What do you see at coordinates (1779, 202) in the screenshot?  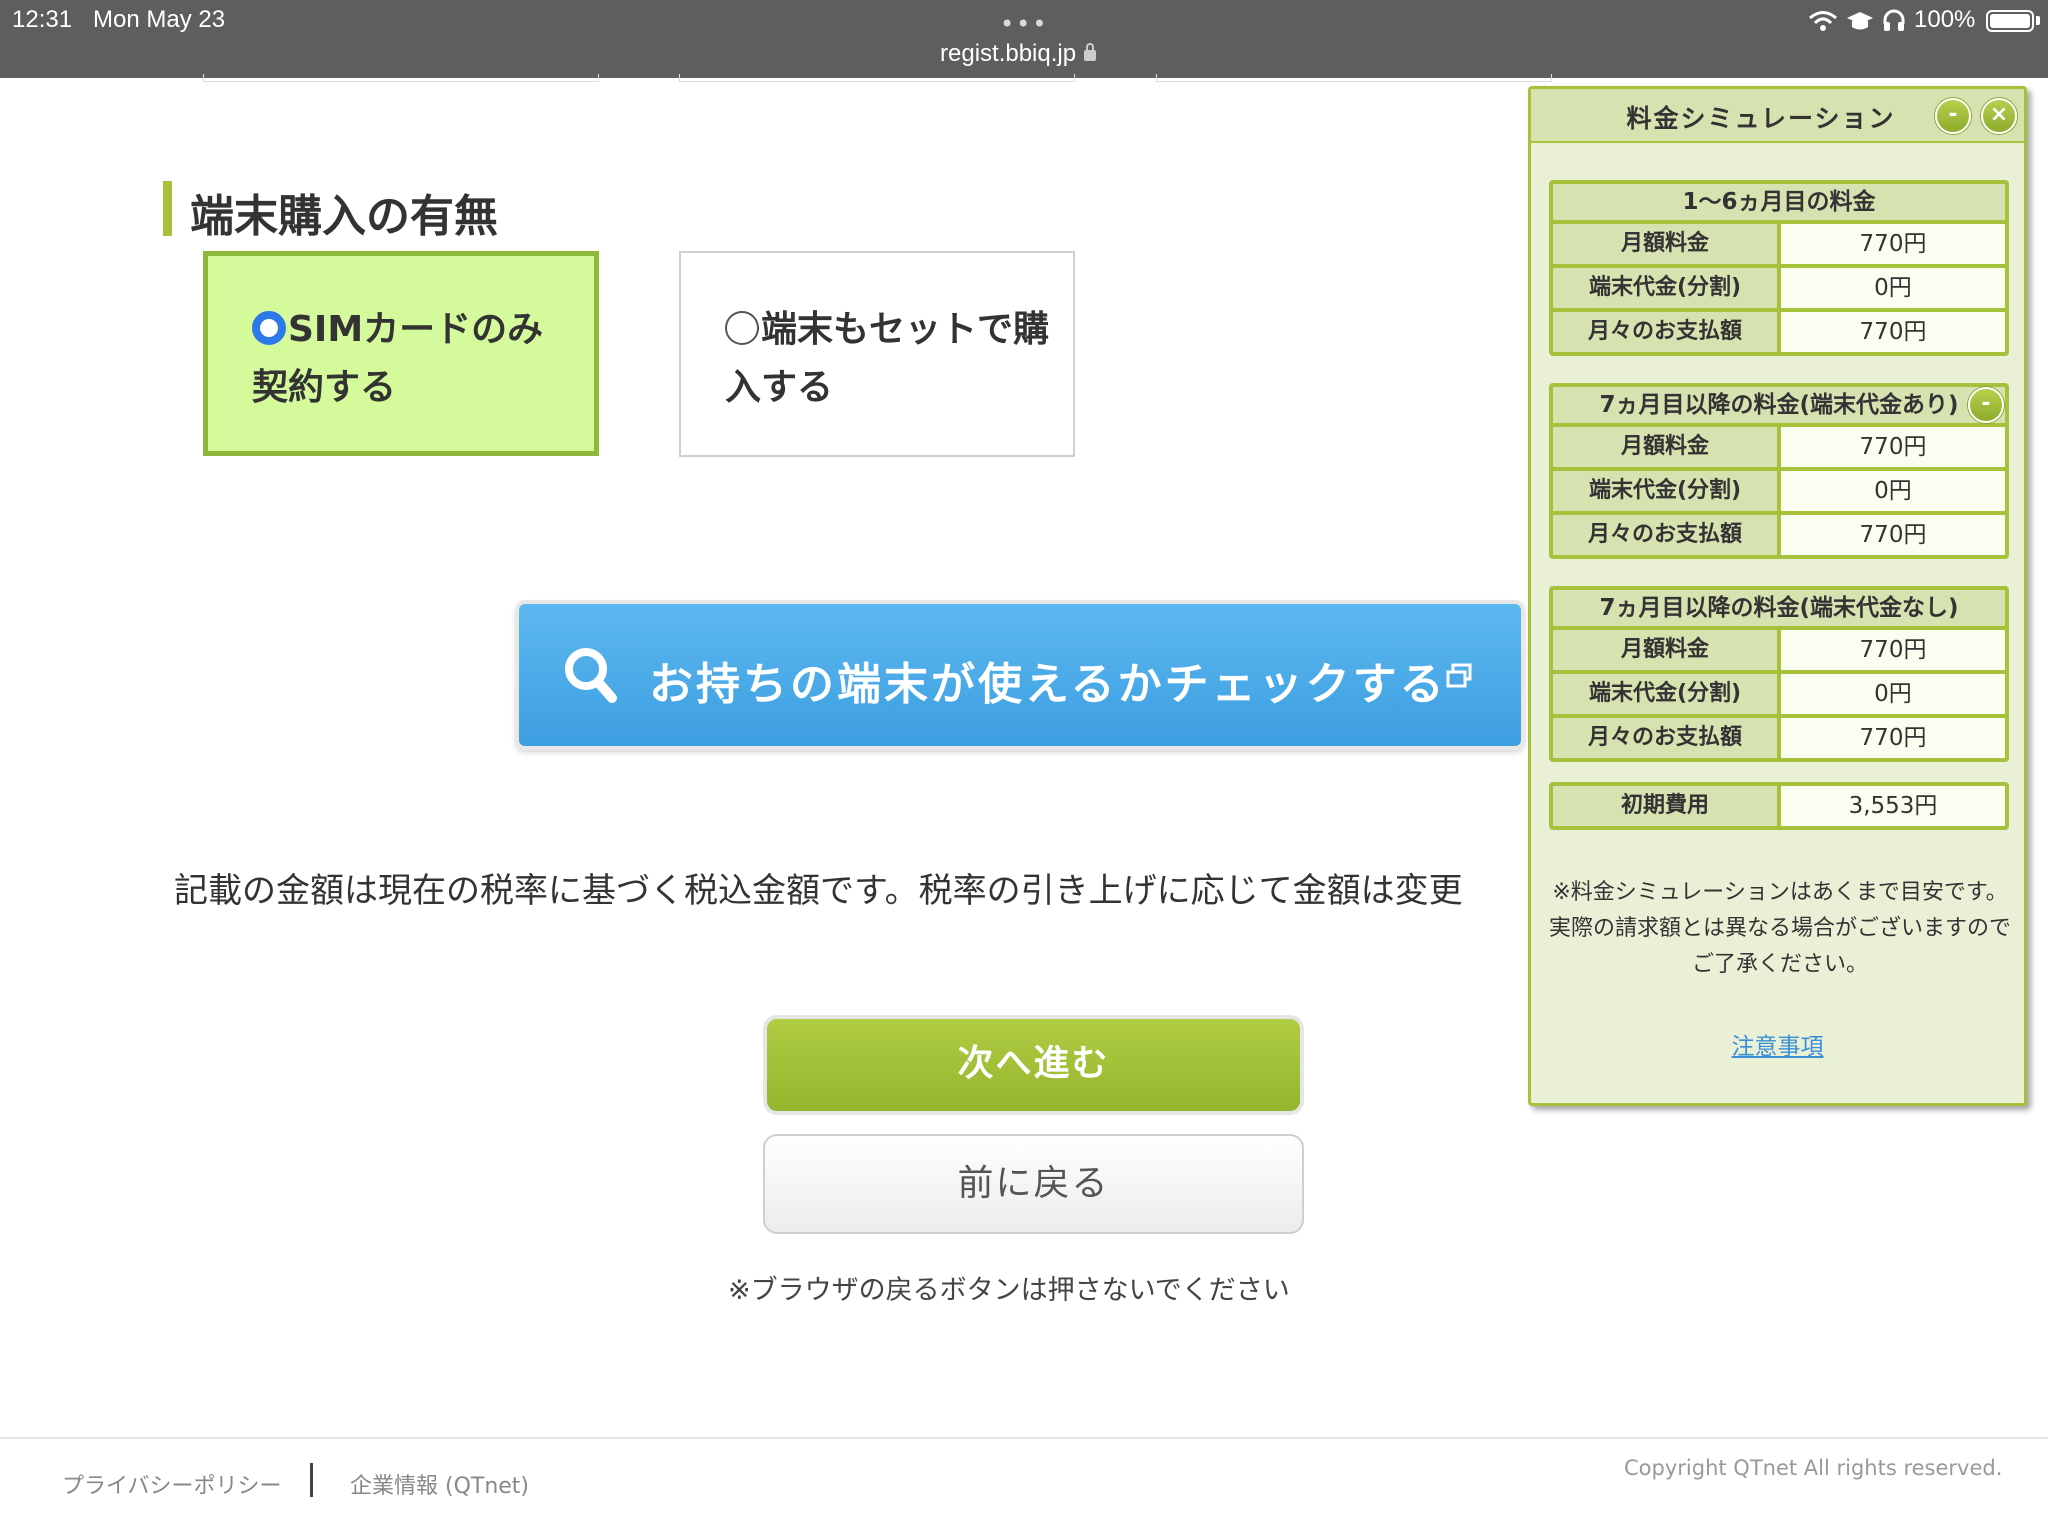 I see `fee-block-heading: 1〜6ヵ月目の料金` at bounding box center [1779, 202].